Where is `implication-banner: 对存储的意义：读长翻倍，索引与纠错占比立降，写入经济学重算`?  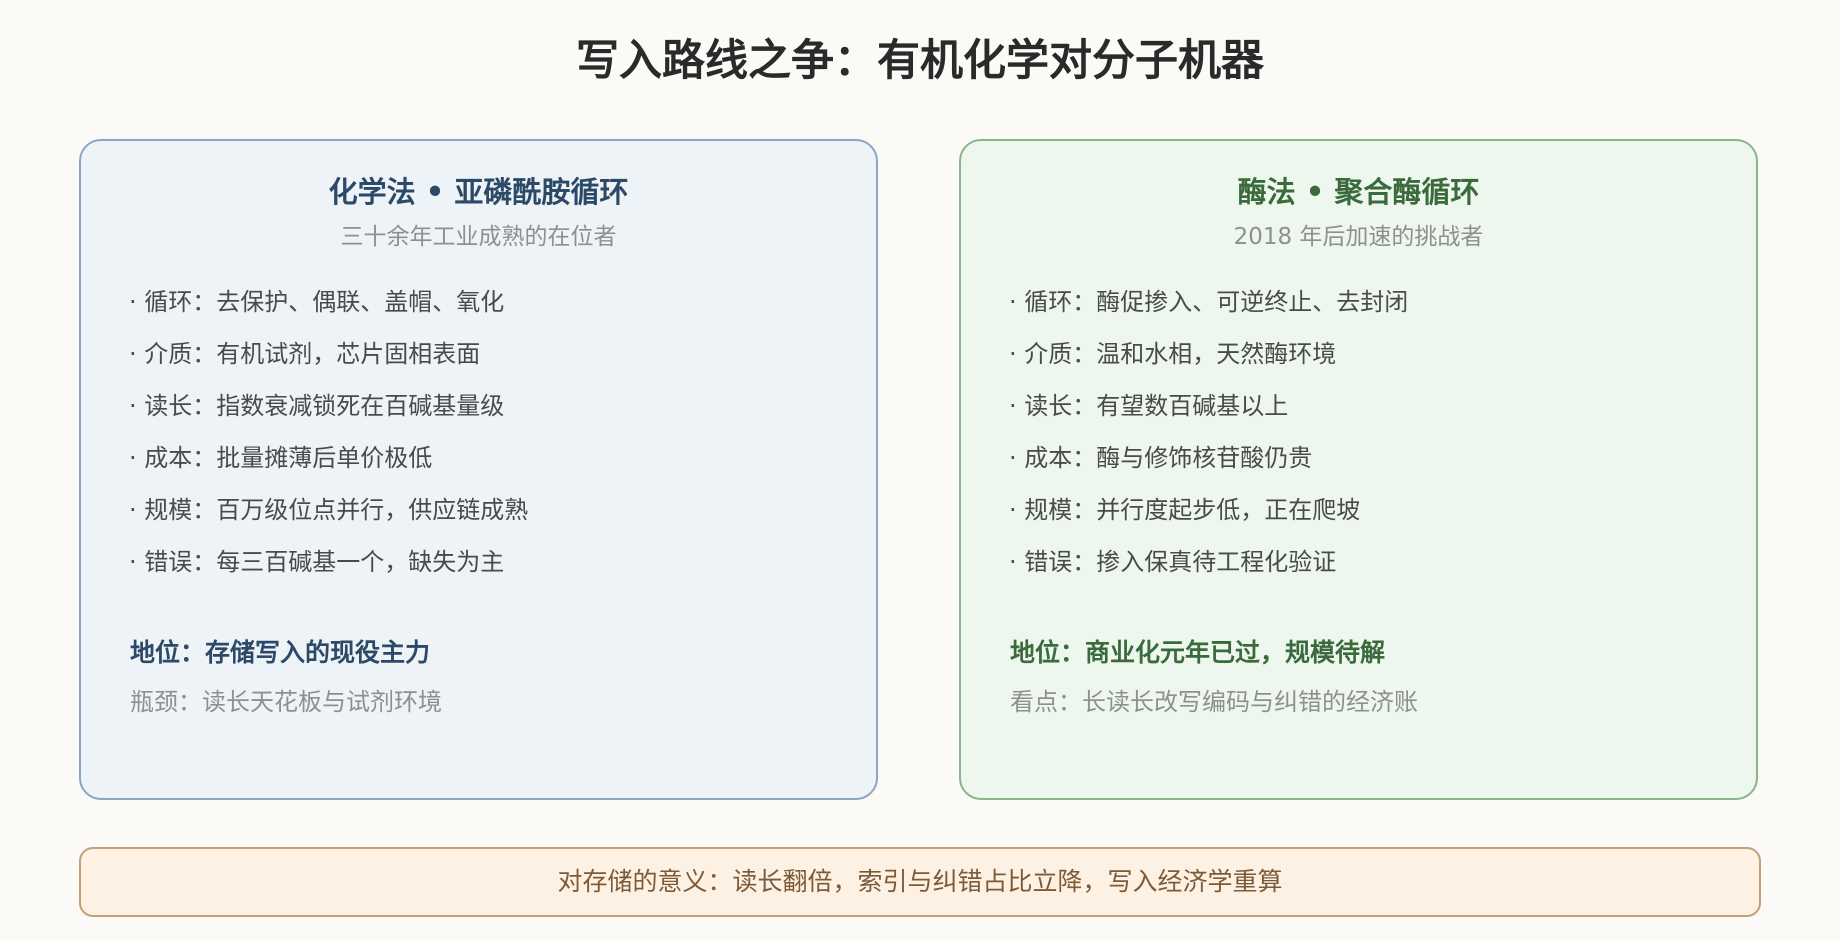 implication-banner: 对存储的意义：读长翻倍，索引与纠错占比立降，写入经济学重算 is located at coordinates (920, 882).